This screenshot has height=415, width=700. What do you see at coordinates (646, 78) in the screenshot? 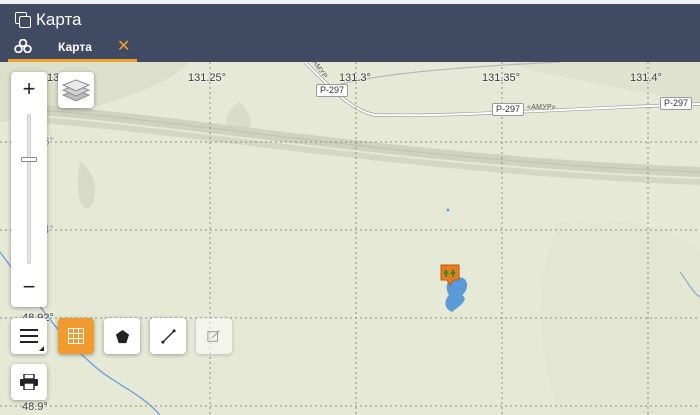
I see `lon-label: 131.4°` at bounding box center [646, 78].